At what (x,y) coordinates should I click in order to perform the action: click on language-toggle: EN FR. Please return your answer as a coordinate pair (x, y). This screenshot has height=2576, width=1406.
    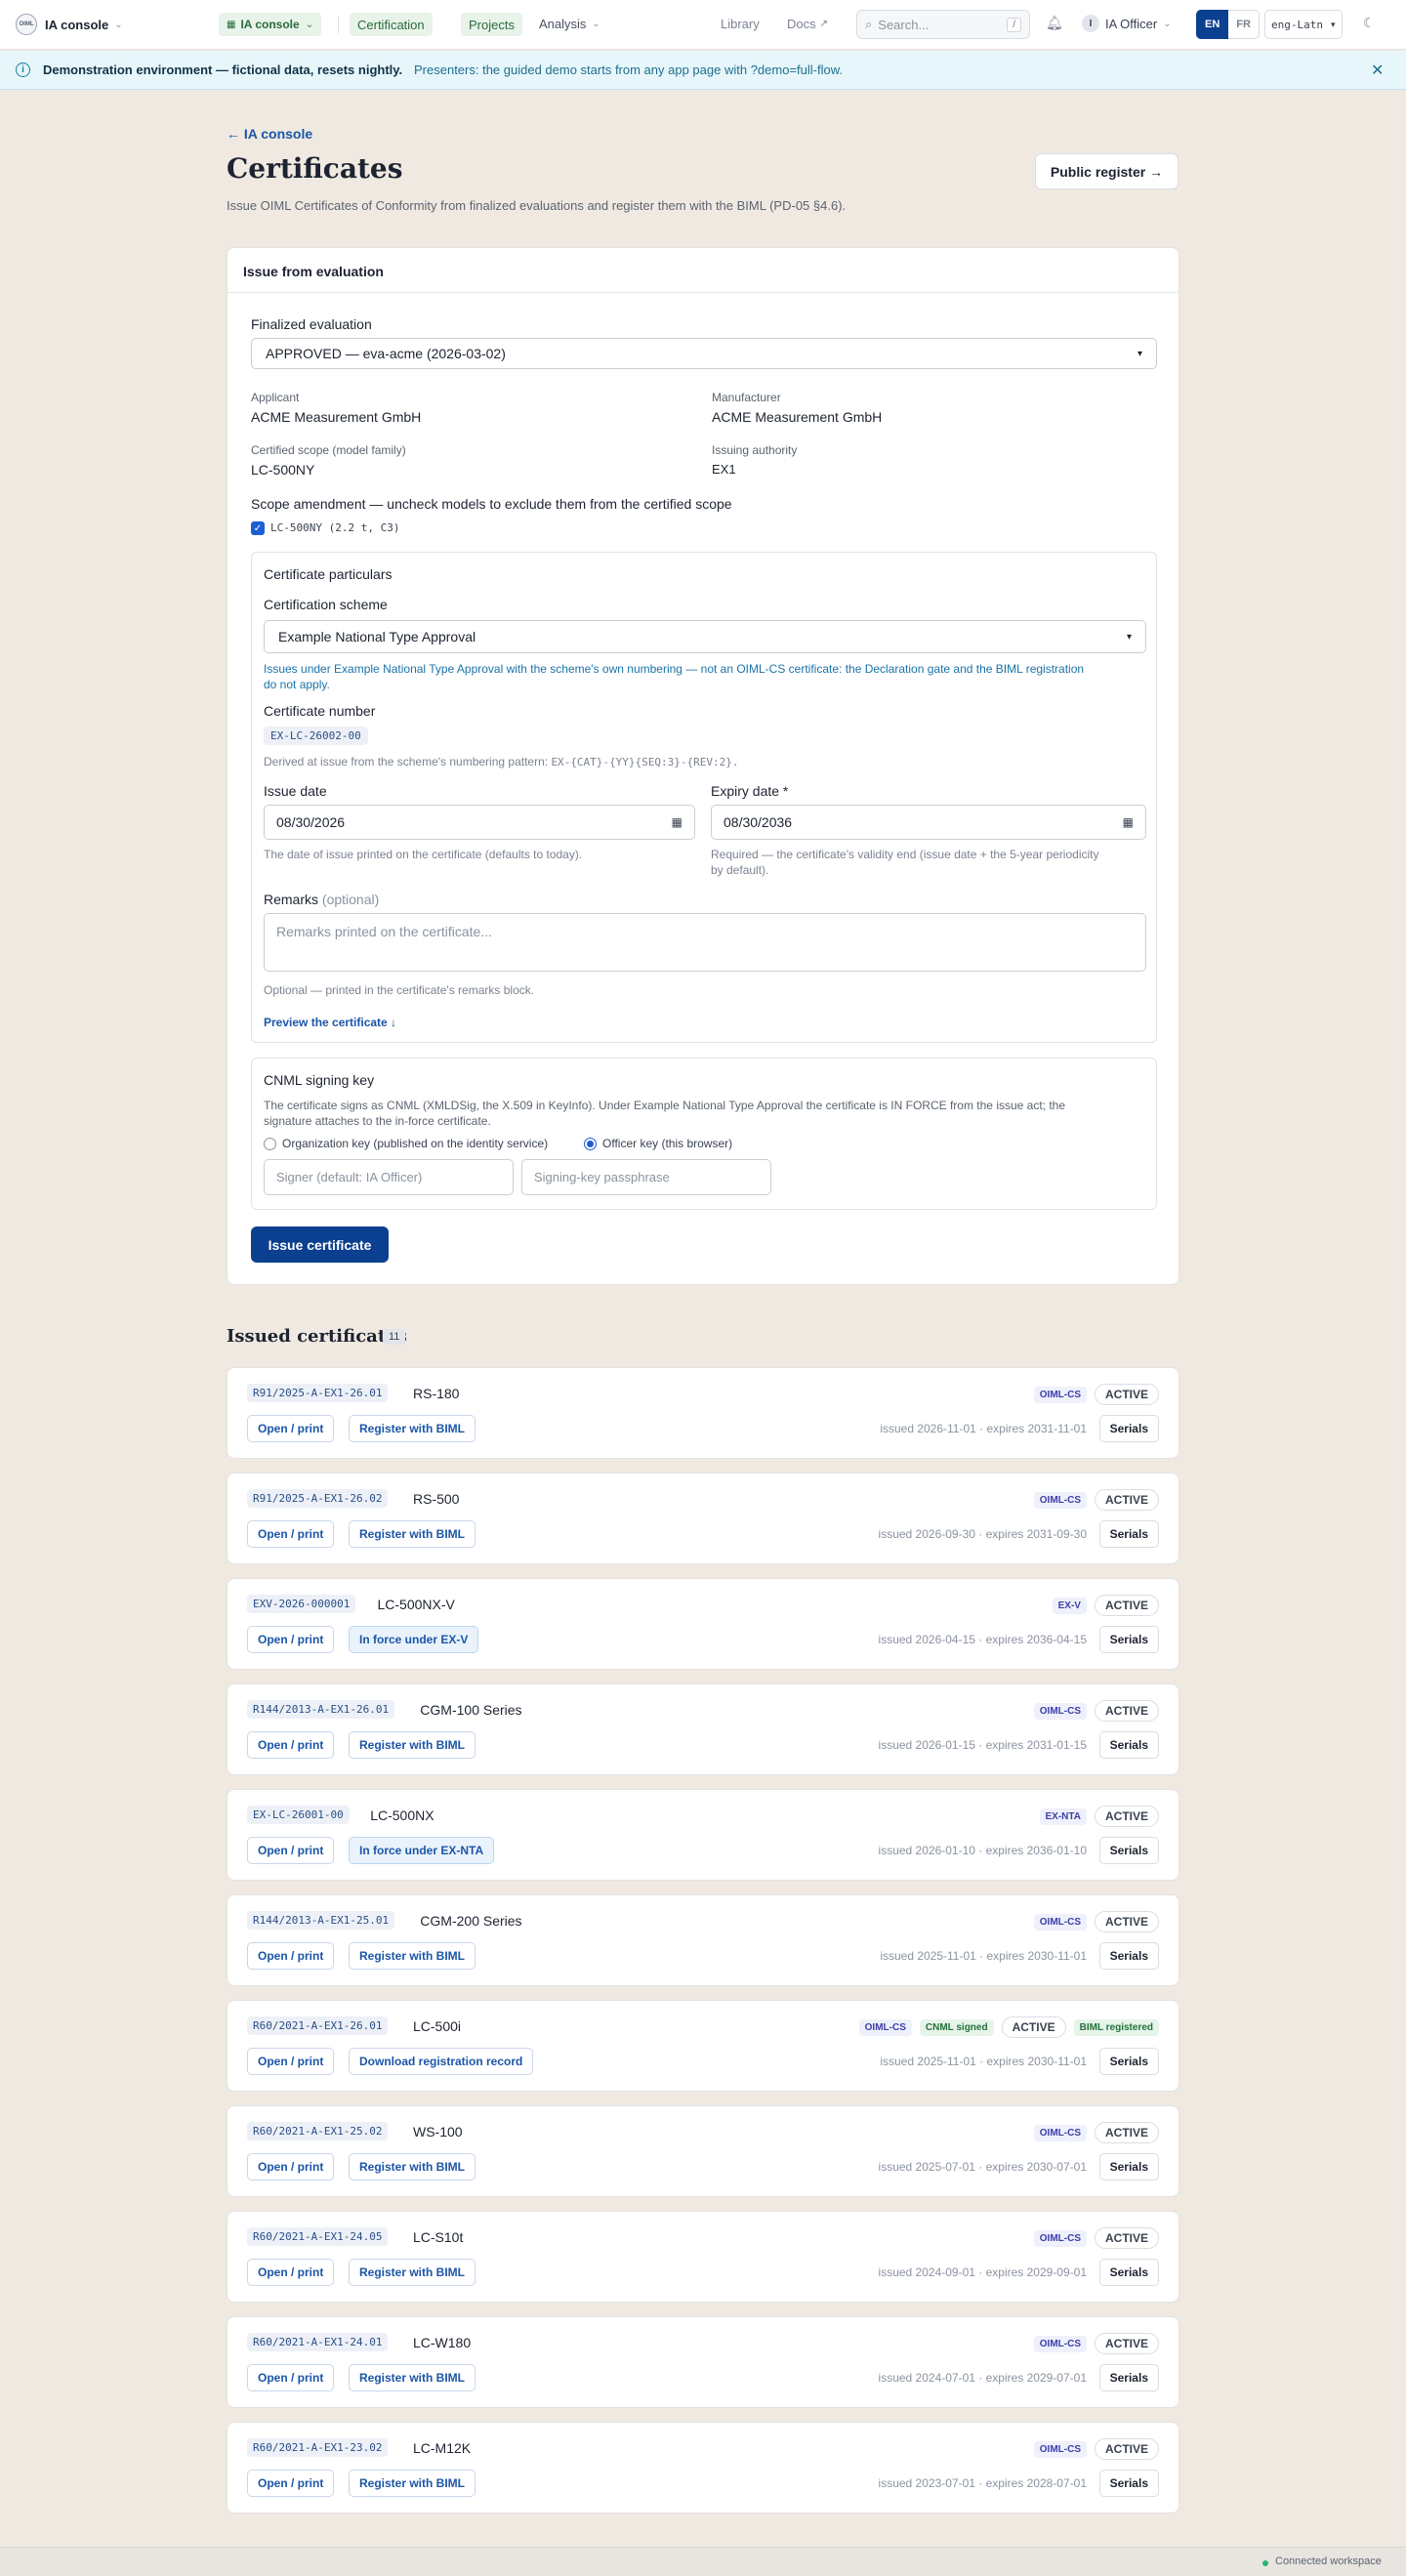
    Looking at the image, I should click on (1228, 24).